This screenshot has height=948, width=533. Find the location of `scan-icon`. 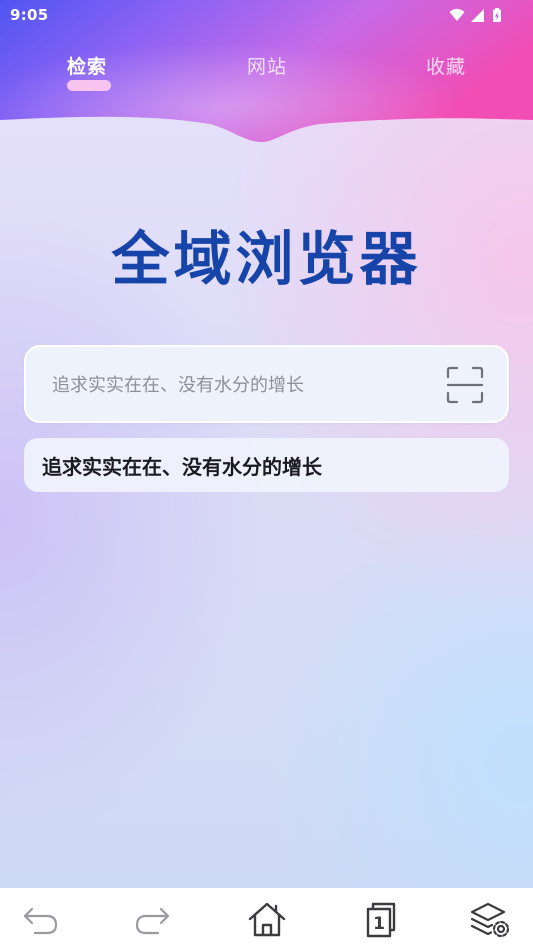

scan-icon is located at coordinates (465, 385).